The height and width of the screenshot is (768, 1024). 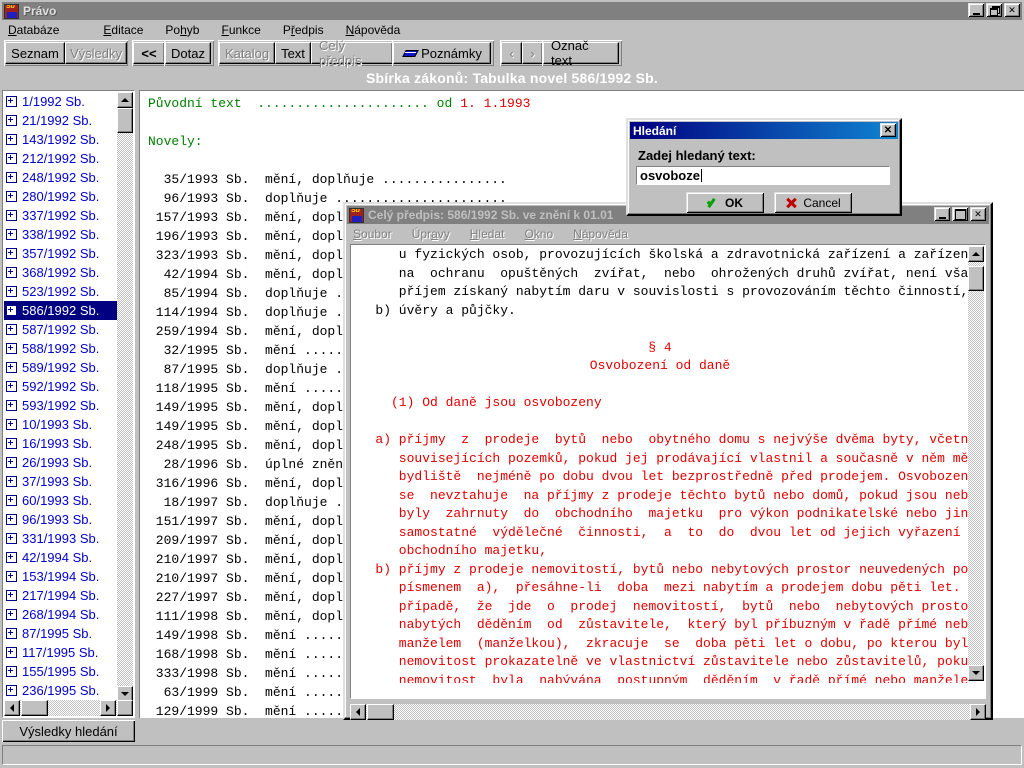 I want to click on list-item: 586/1992 Sb., so click(x=60, y=310).